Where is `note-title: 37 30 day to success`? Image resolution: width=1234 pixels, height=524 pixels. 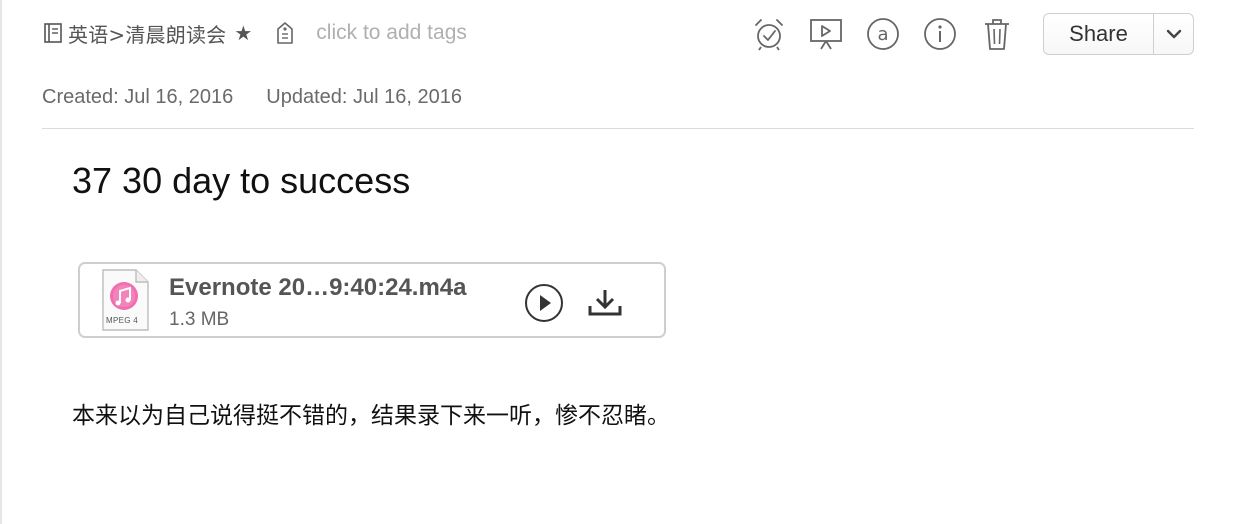 note-title: 37 30 day to success is located at coordinates (241, 181).